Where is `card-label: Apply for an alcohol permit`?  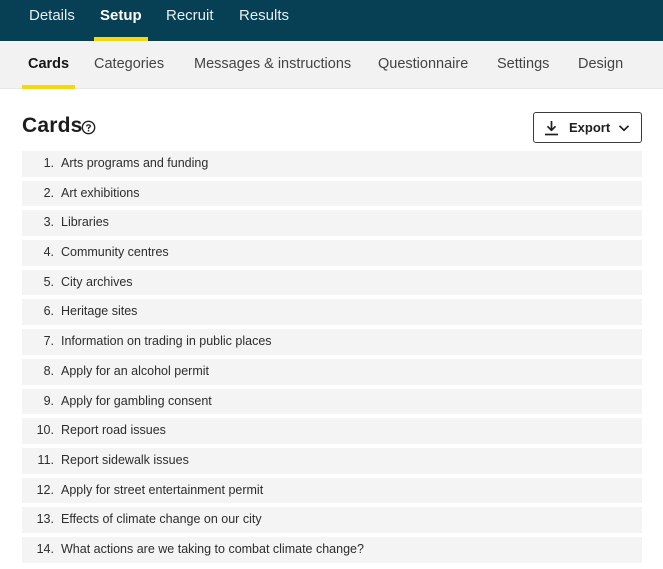 card-label: Apply for an alcohol permit is located at coordinates (135, 370).